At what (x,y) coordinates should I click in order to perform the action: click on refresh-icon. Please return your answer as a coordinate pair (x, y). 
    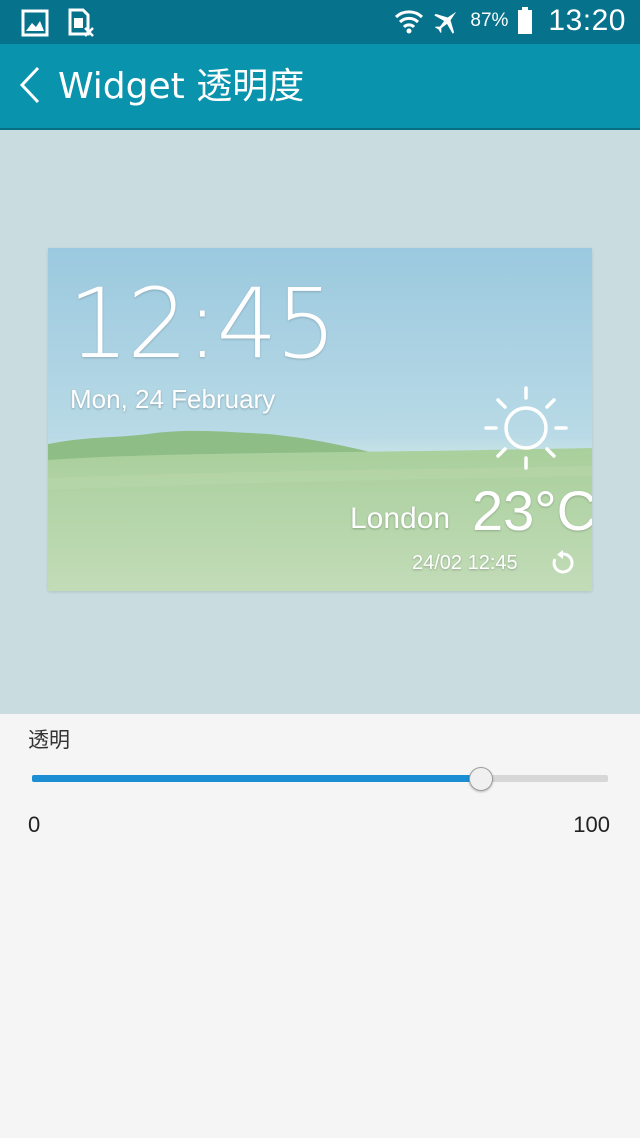
    Looking at the image, I should click on (563, 563).